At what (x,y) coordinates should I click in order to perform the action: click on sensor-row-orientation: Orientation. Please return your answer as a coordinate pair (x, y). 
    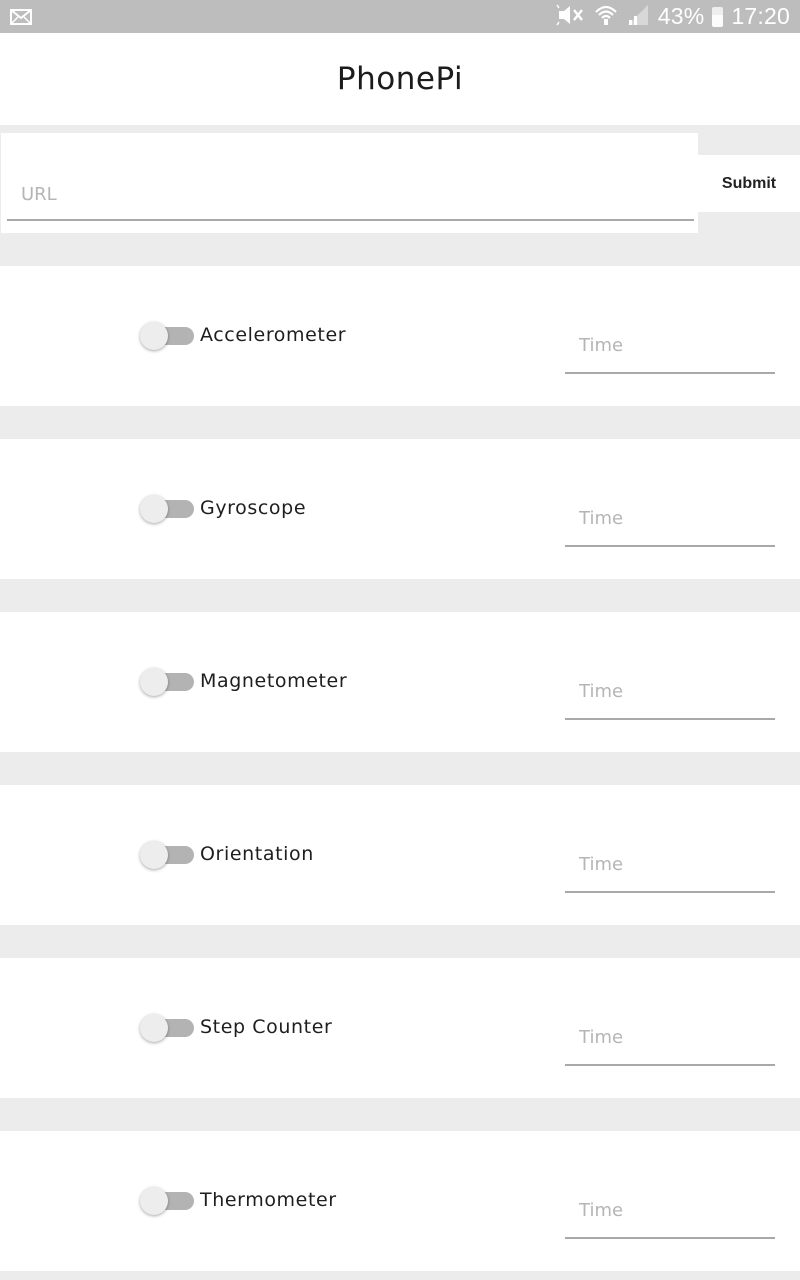
    Looking at the image, I should click on (400, 855).